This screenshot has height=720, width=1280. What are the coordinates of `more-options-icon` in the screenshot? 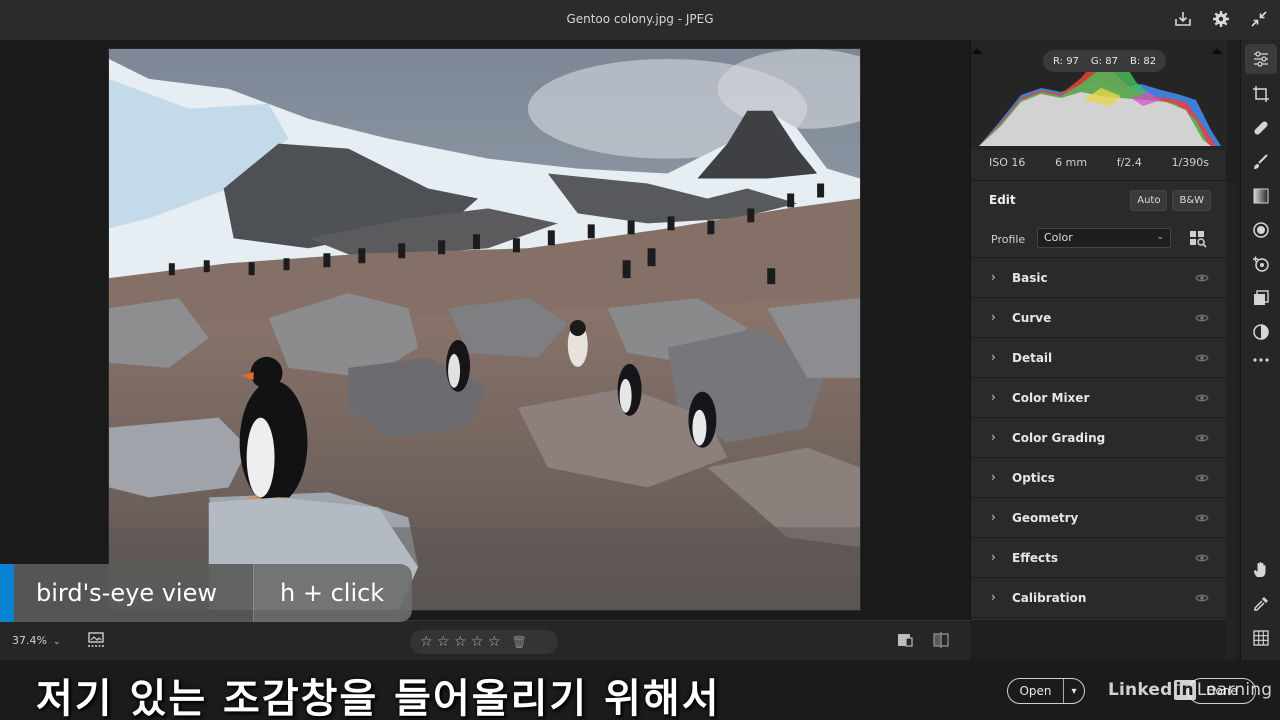 It's located at (1261, 360).